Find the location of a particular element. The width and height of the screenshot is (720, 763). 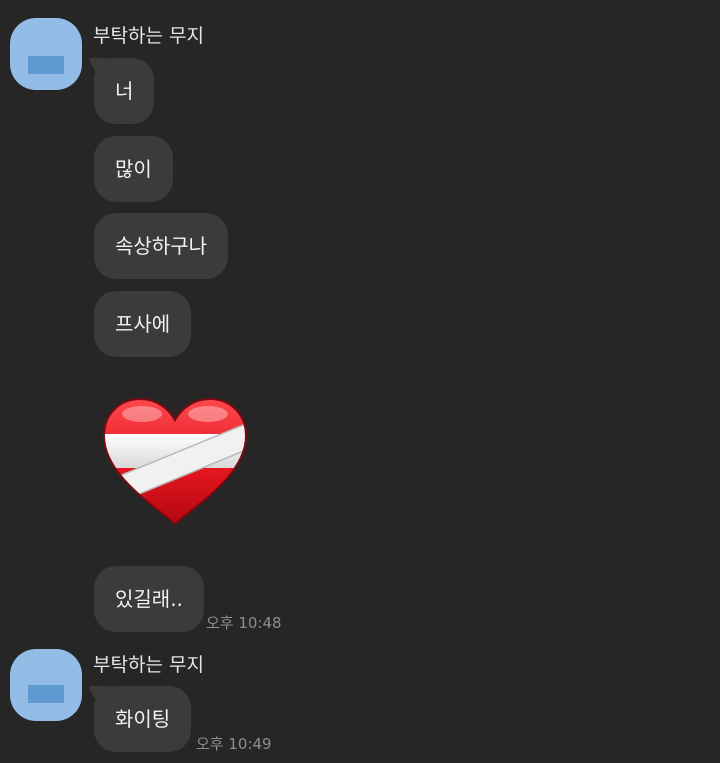

message-bubble: 속상하구나 is located at coordinates (161, 246).